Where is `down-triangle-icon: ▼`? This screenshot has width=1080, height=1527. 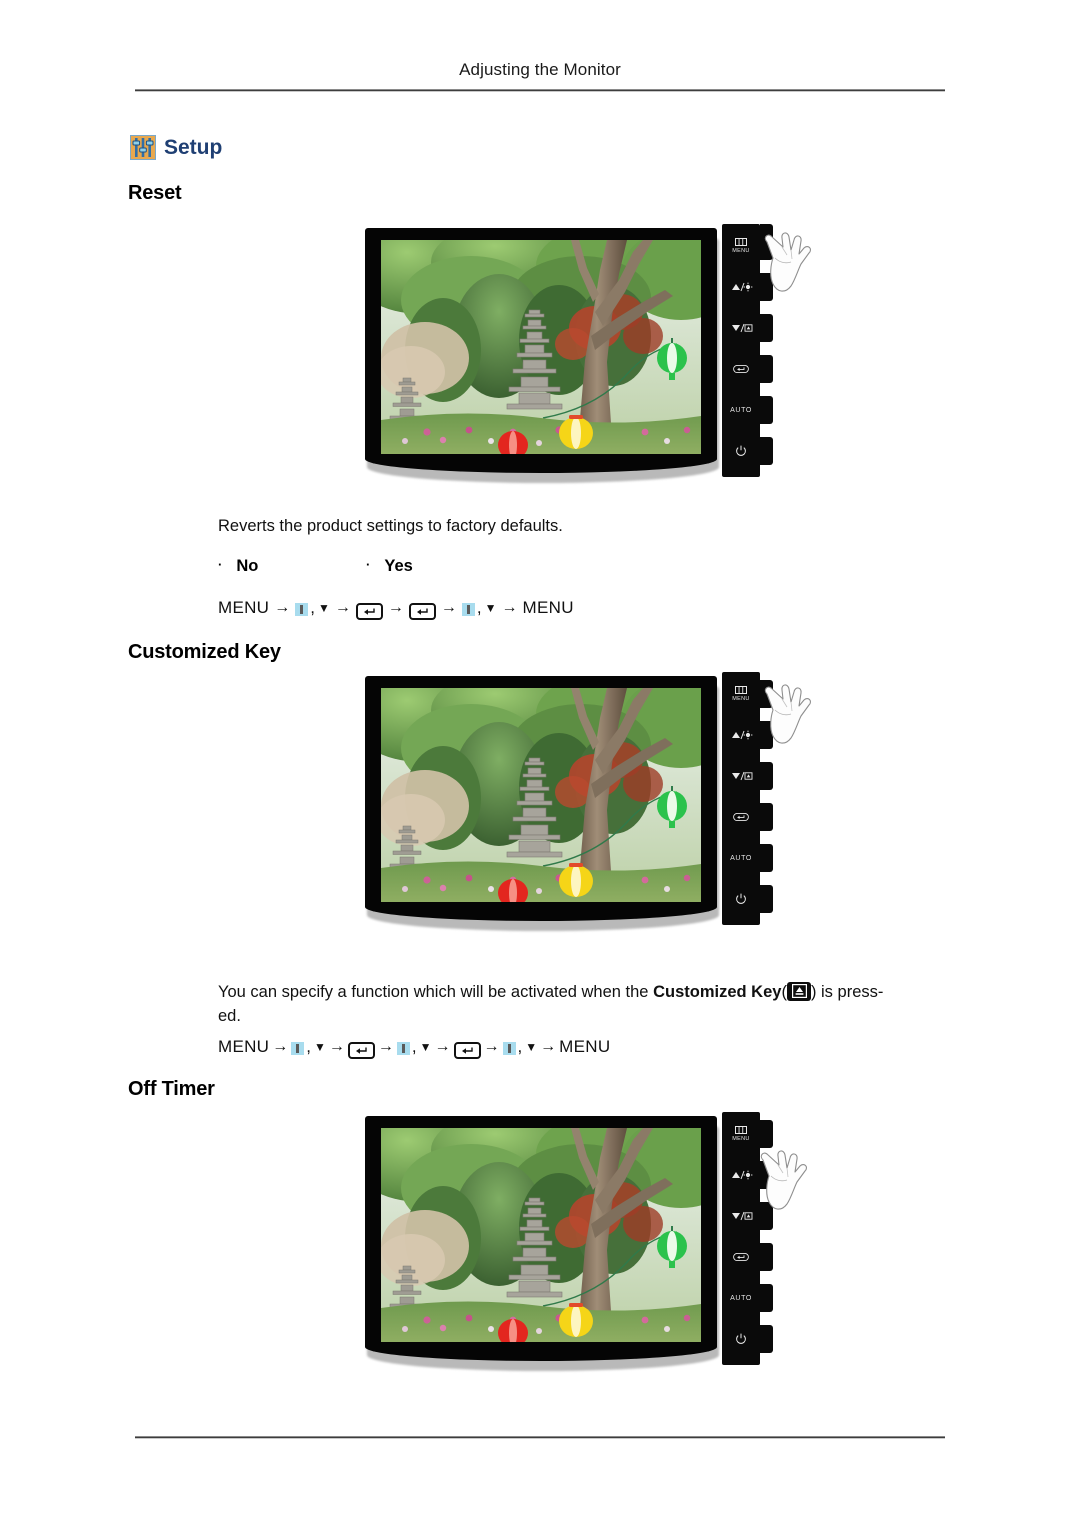
down-triangle-icon: ▼ is located at coordinates (324, 608).